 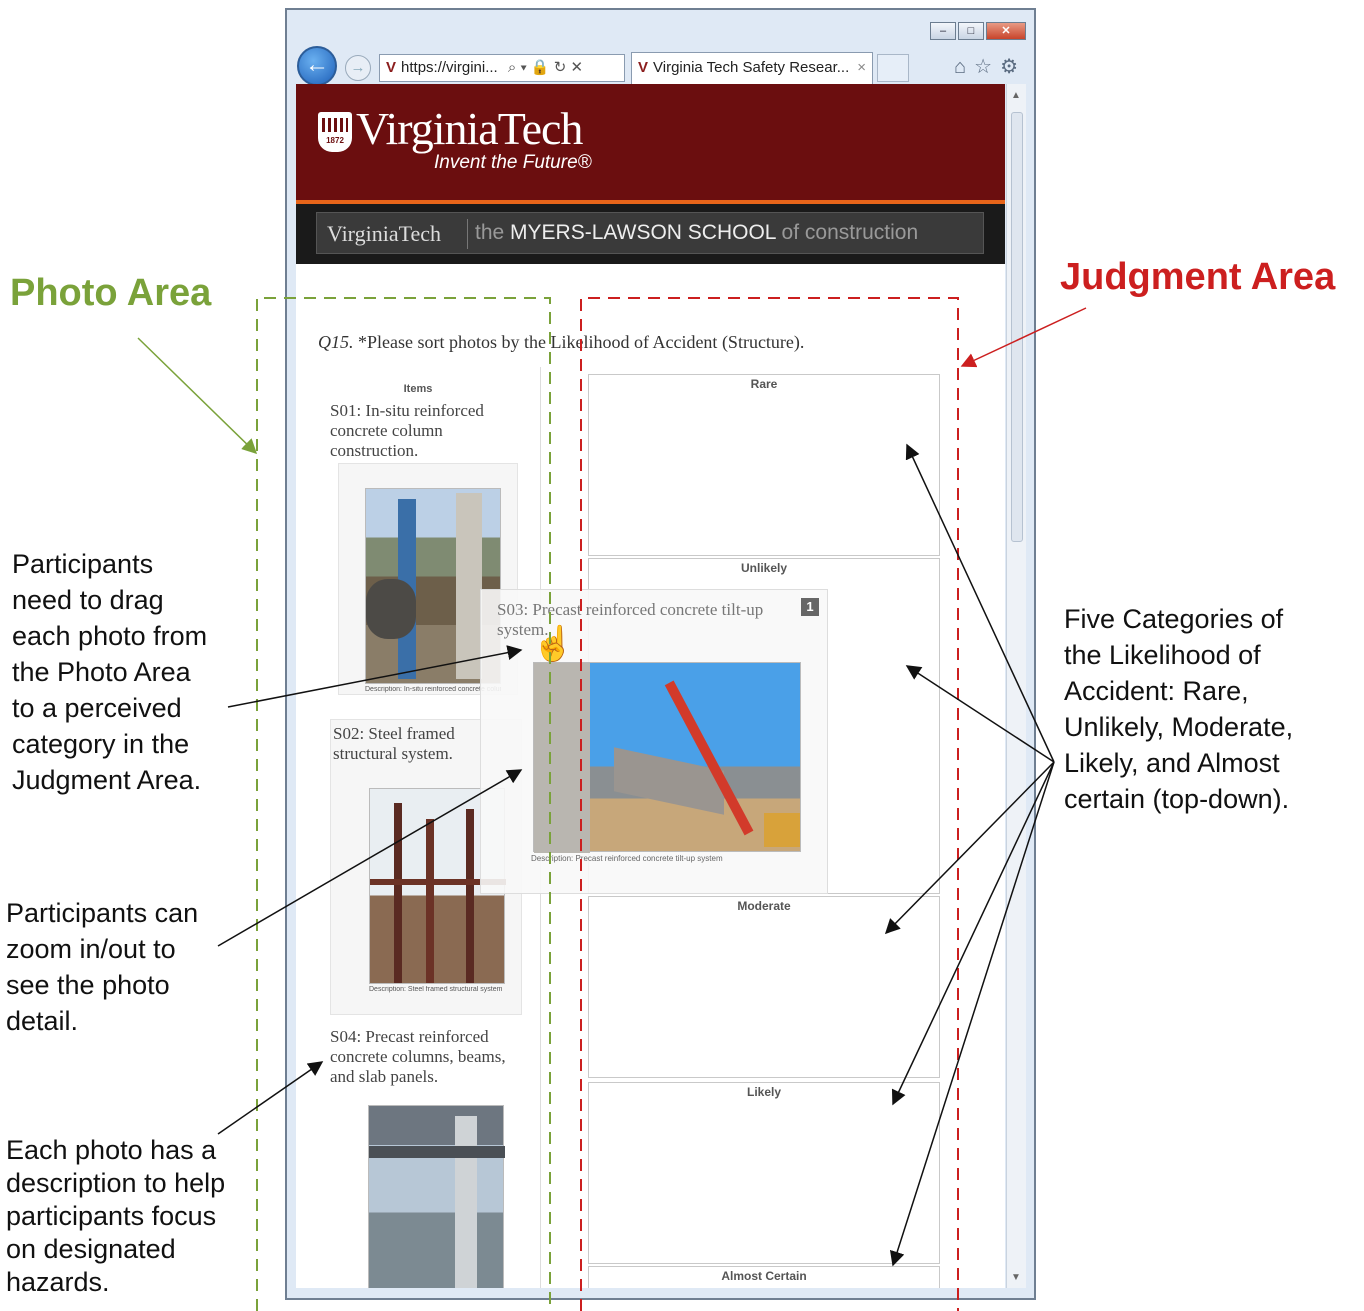 What do you see at coordinates (1023, 337) in the screenshot?
I see `judgment-area-arrow` at bounding box center [1023, 337].